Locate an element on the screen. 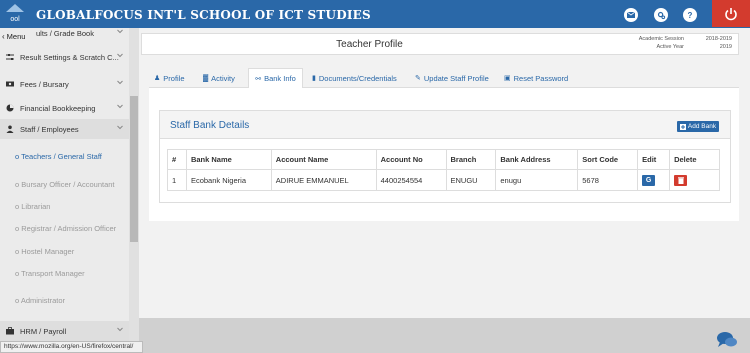  school-logo-icon: ool is located at coordinates (15, 14).